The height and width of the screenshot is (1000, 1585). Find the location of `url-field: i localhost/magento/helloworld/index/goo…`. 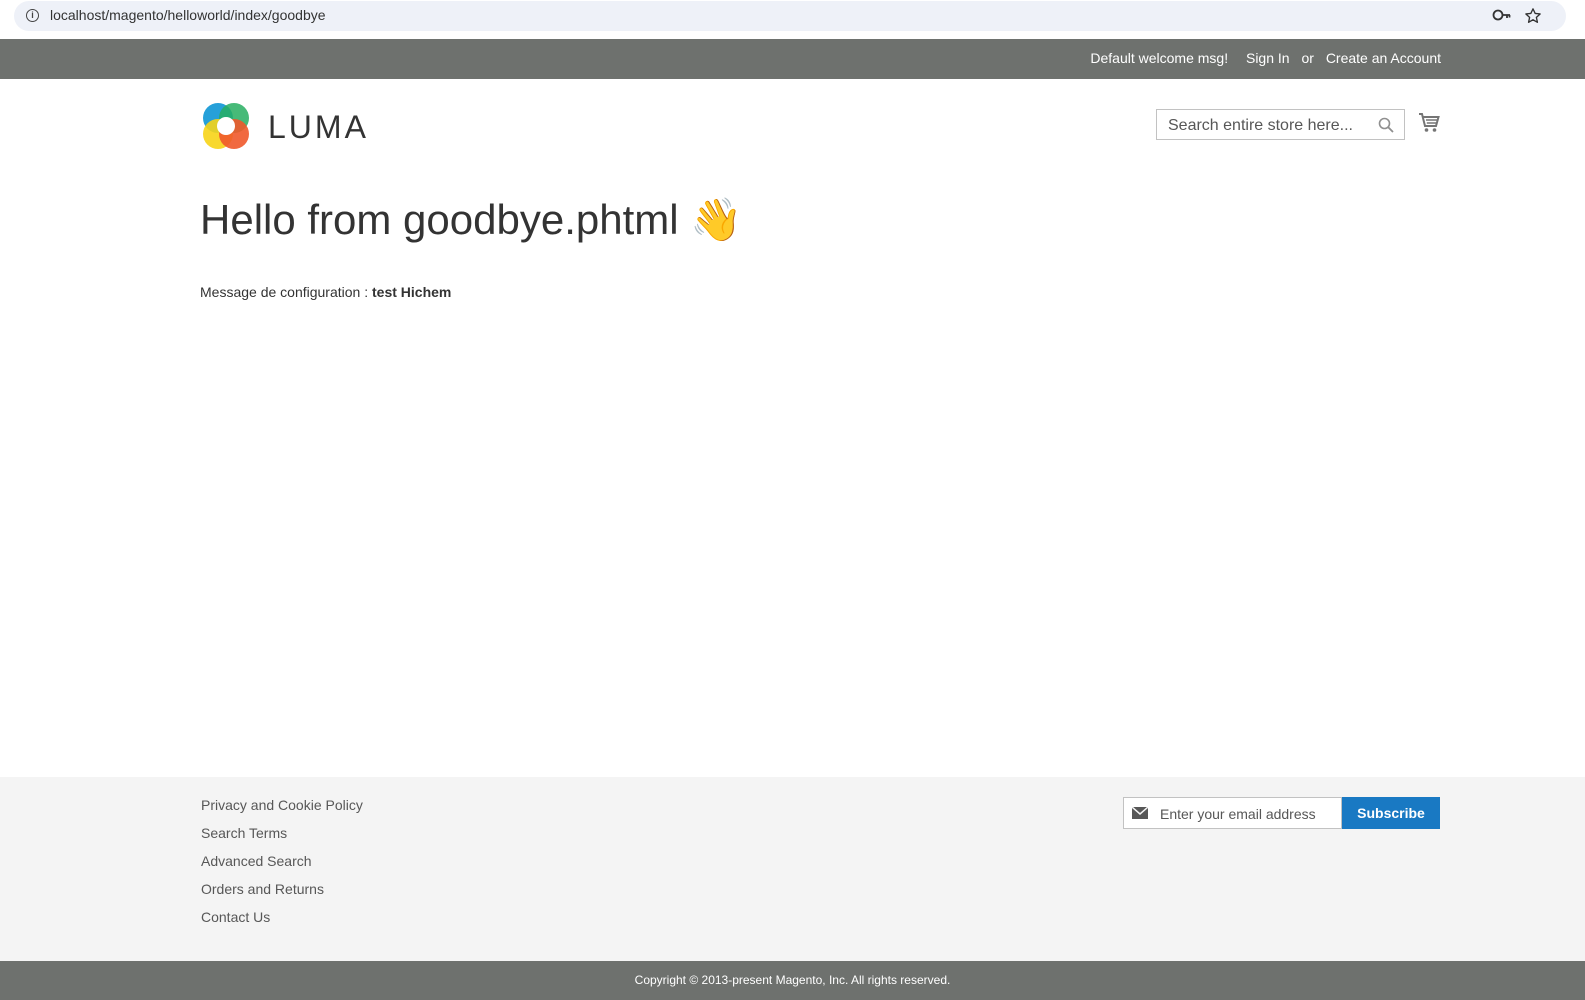

url-field: i localhost/magento/helloworld/index/goo… is located at coordinates (790, 16).